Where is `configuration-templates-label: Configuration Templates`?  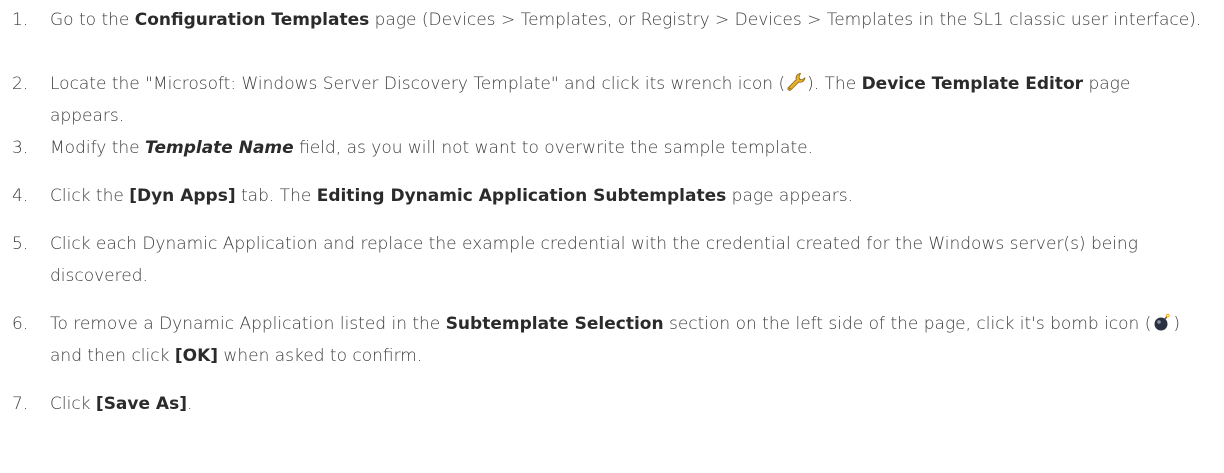 configuration-templates-label: Configuration Templates is located at coordinates (252, 20).